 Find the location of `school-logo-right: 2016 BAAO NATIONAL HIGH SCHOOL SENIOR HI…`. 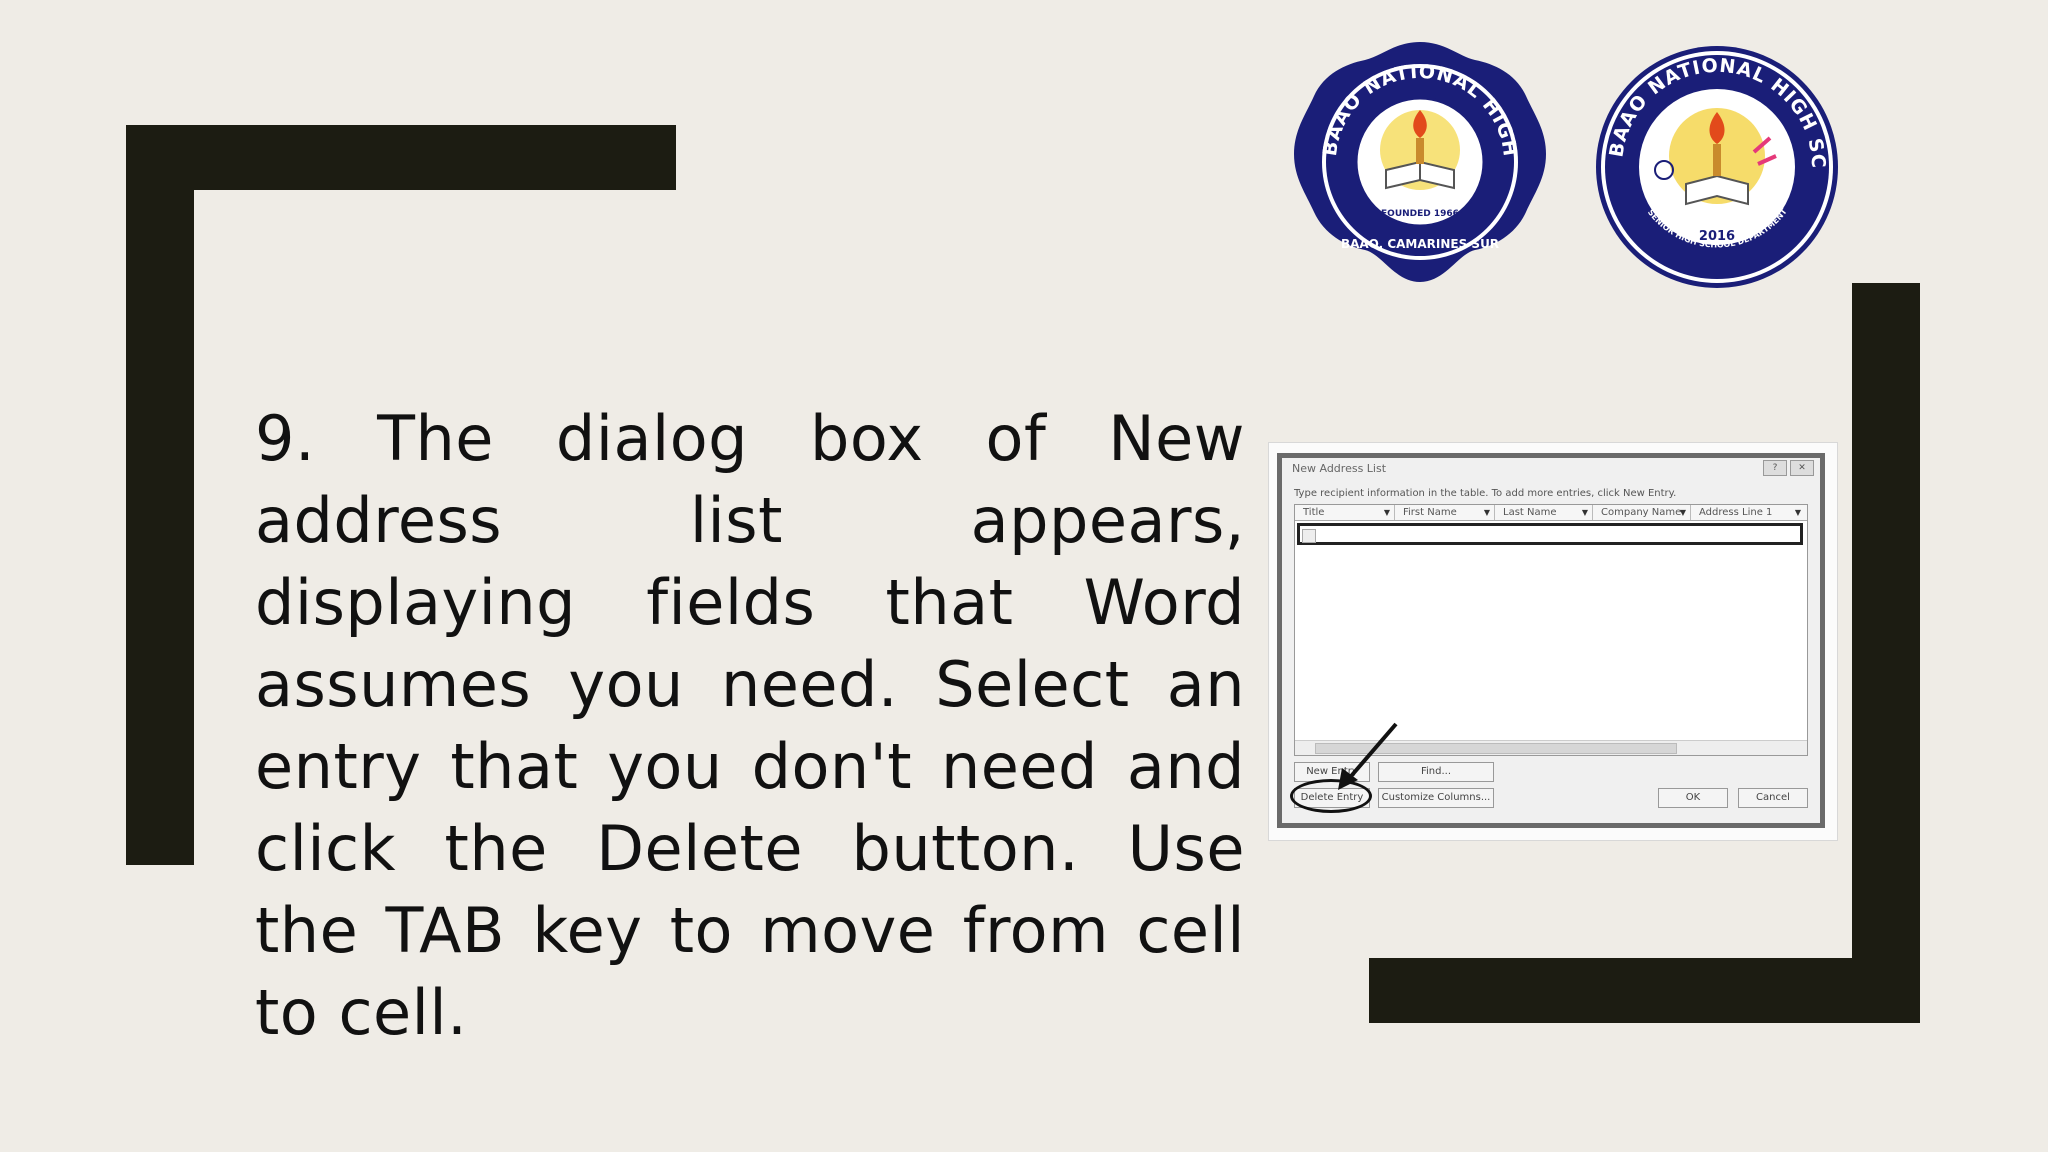

school-logo-right: 2016 BAAO NATIONAL HIGH SCHOOL SENIOR HI… is located at coordinates (1712, 158).